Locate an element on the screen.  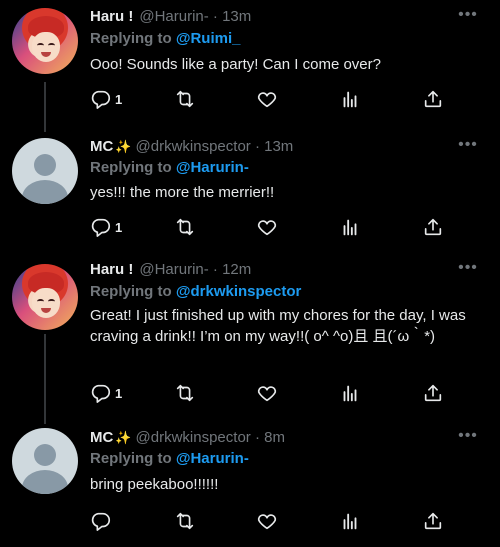
reply-button is located at coordinates (102, 521).